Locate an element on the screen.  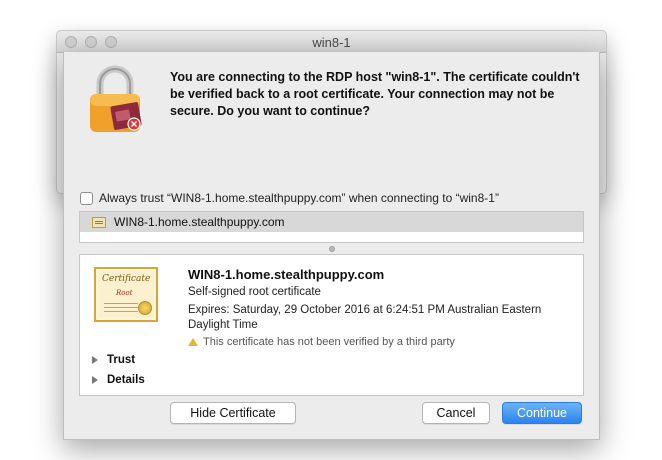
padlock-certificate-icon is located at coordinates (116, 98).